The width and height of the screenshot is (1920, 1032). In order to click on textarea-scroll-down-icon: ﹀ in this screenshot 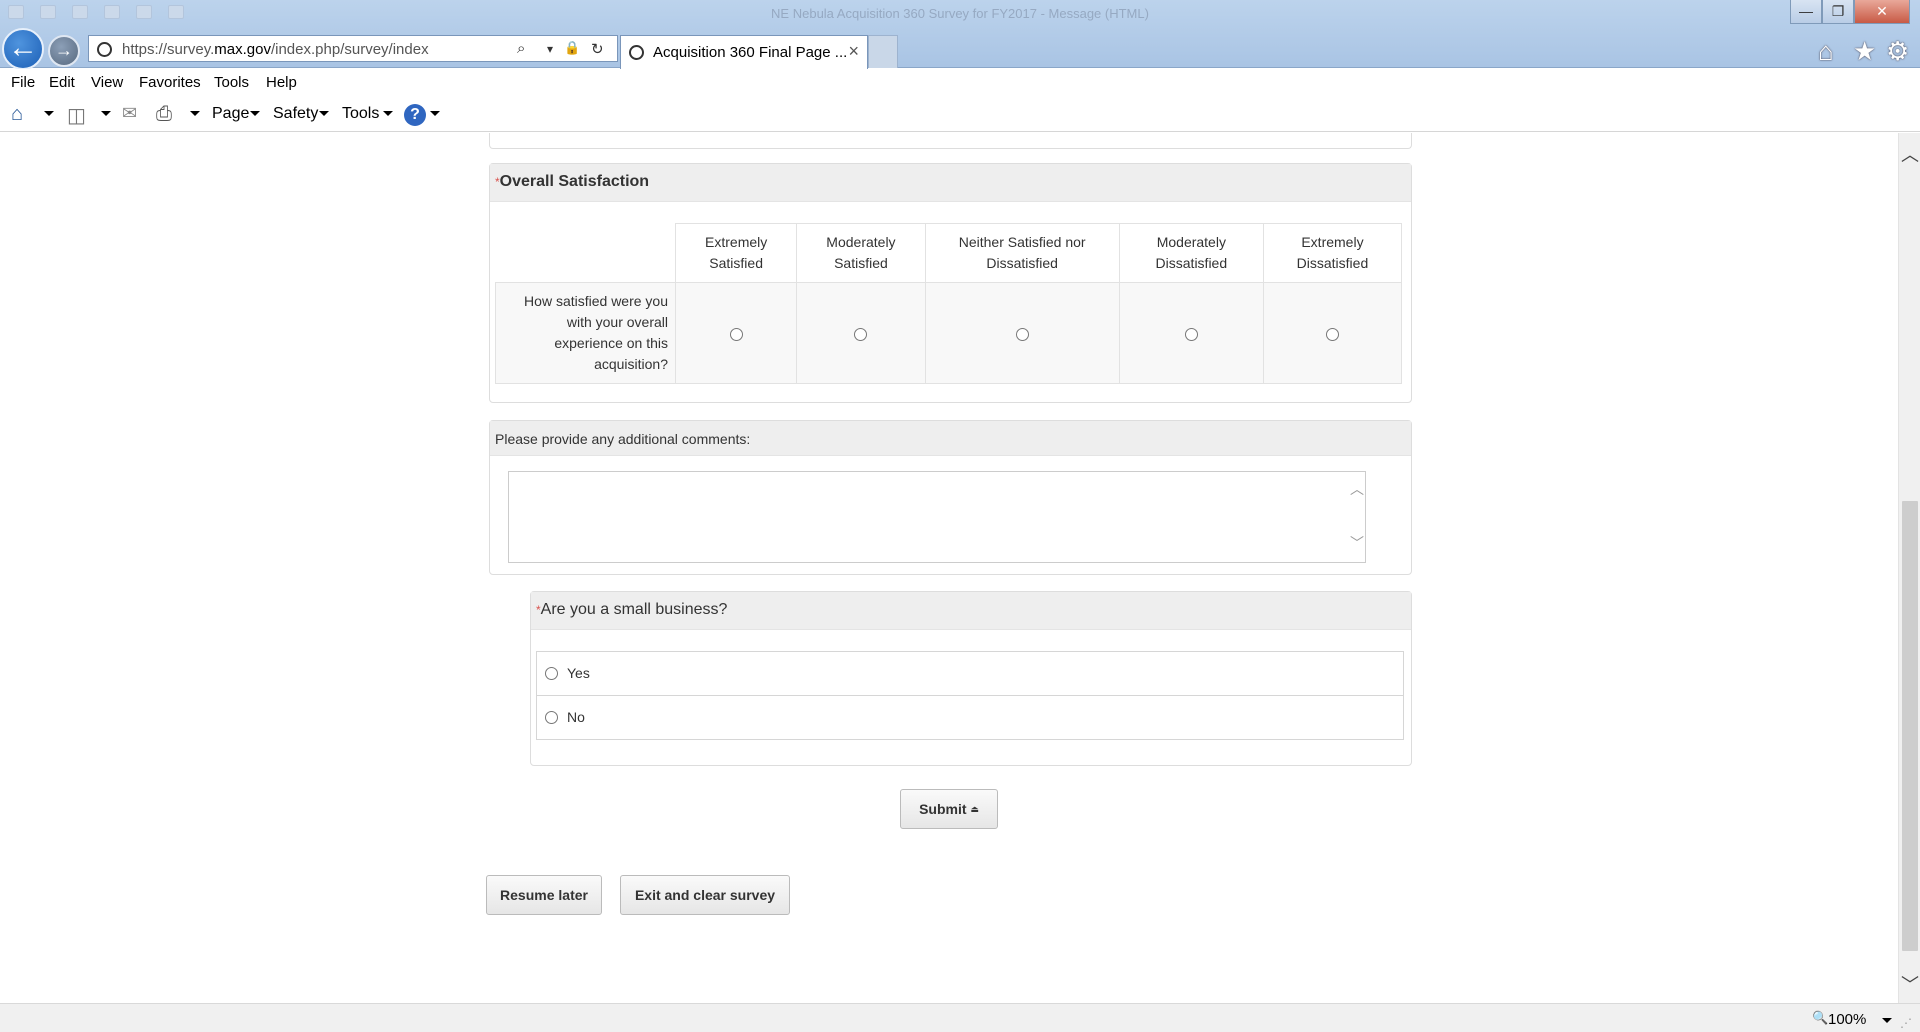, I will do `click(1379, 543)`.